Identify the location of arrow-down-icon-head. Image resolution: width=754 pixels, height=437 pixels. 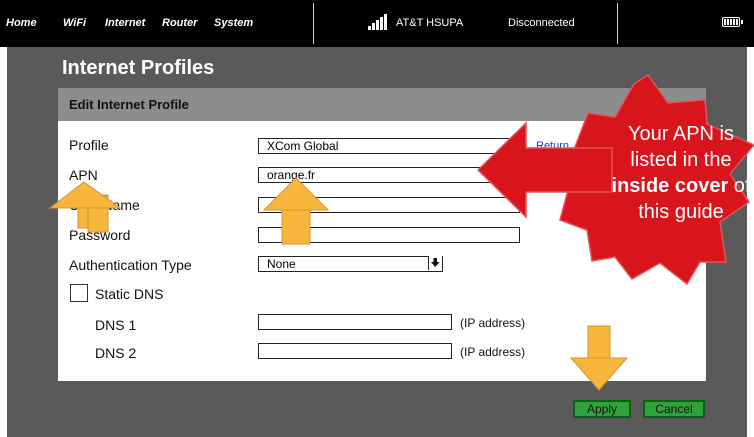
(599, 374).